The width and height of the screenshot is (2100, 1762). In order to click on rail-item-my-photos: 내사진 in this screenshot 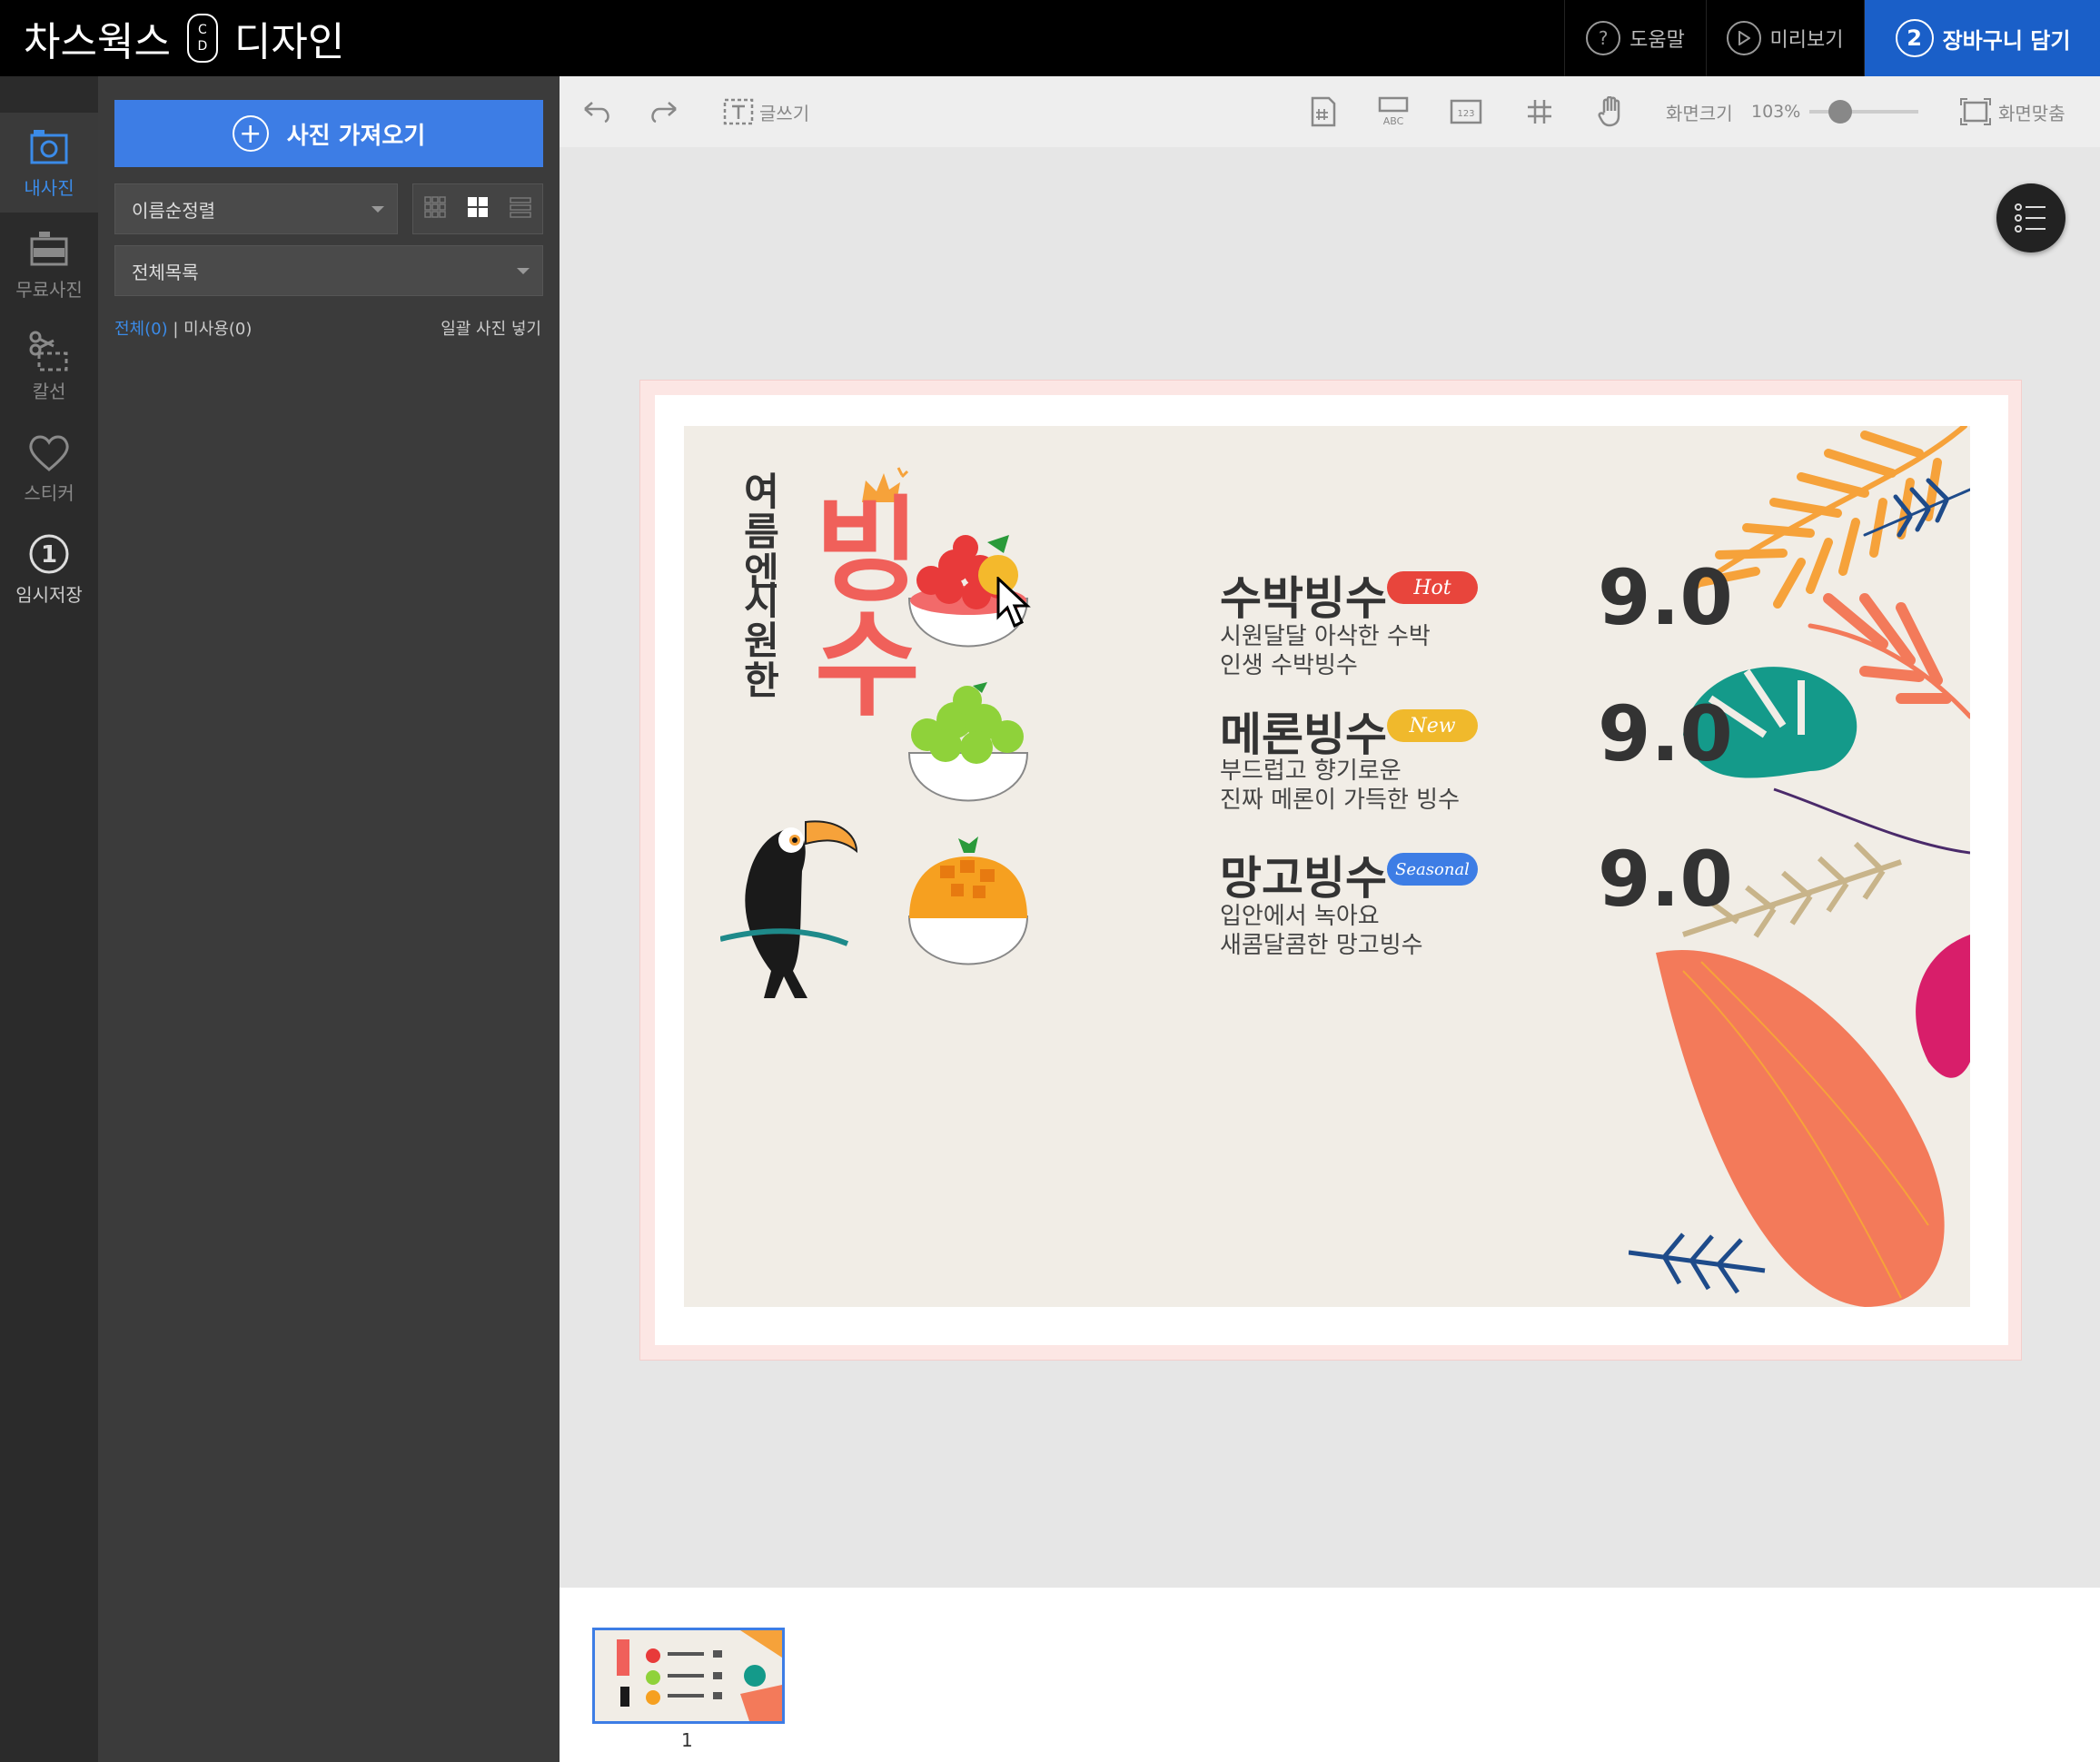, I will do `click(49, 163)`.